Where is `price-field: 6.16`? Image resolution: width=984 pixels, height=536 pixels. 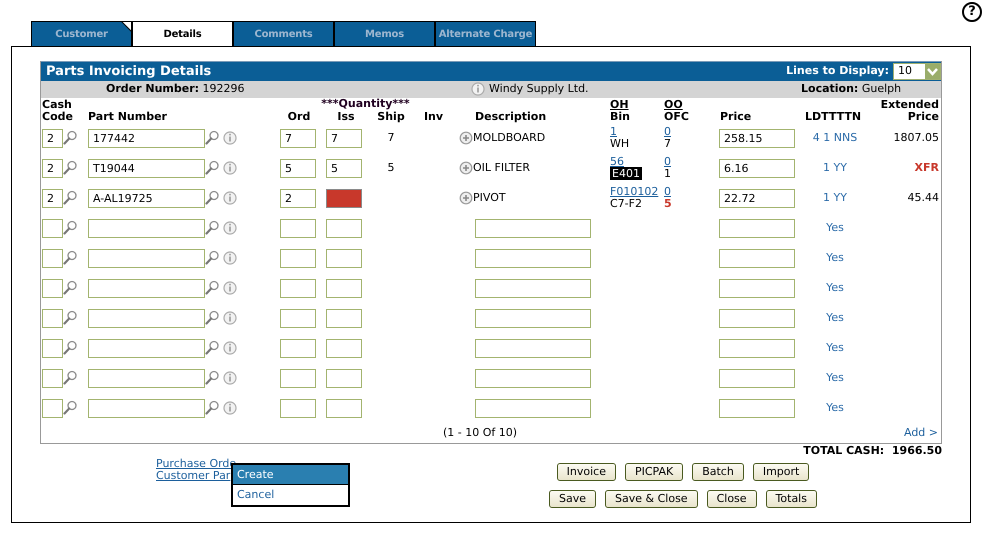 price-field: 6.16 is located at coordinates (757, 168).